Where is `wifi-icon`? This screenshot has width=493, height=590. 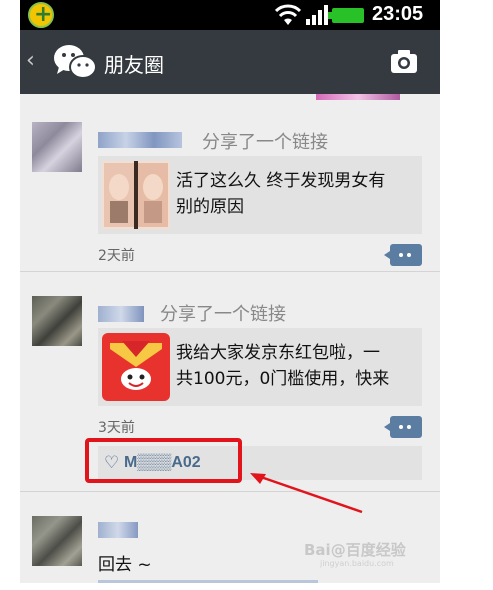
wifi-icon is located at coordinates (288, 14).